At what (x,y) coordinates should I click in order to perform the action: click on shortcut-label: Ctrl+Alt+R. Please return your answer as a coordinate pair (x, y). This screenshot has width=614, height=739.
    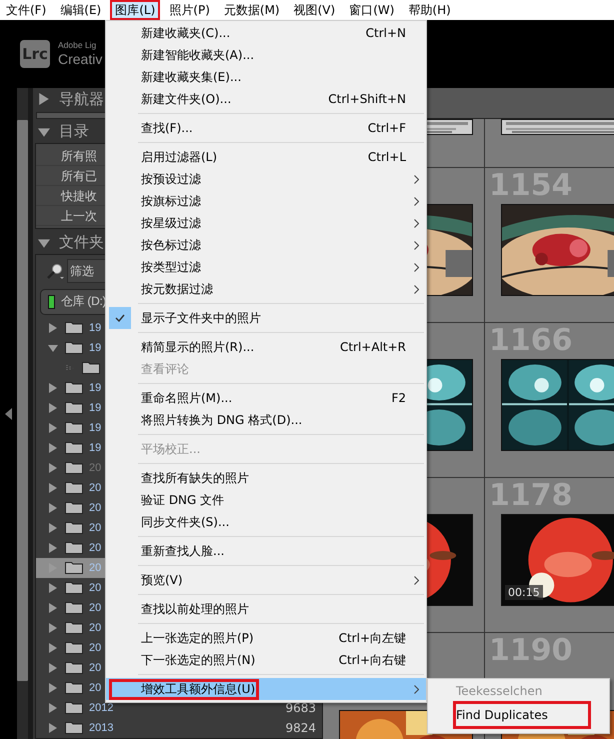
    Looking at the image, I should click on (373, 347).